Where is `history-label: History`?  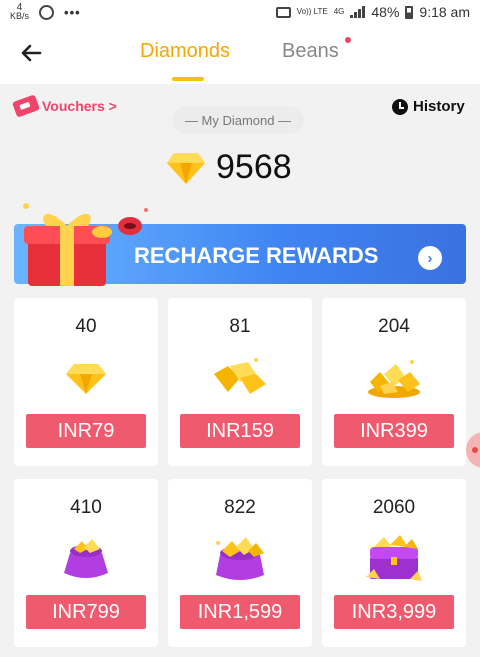 history-label: History is located at coordinates (439, 106).